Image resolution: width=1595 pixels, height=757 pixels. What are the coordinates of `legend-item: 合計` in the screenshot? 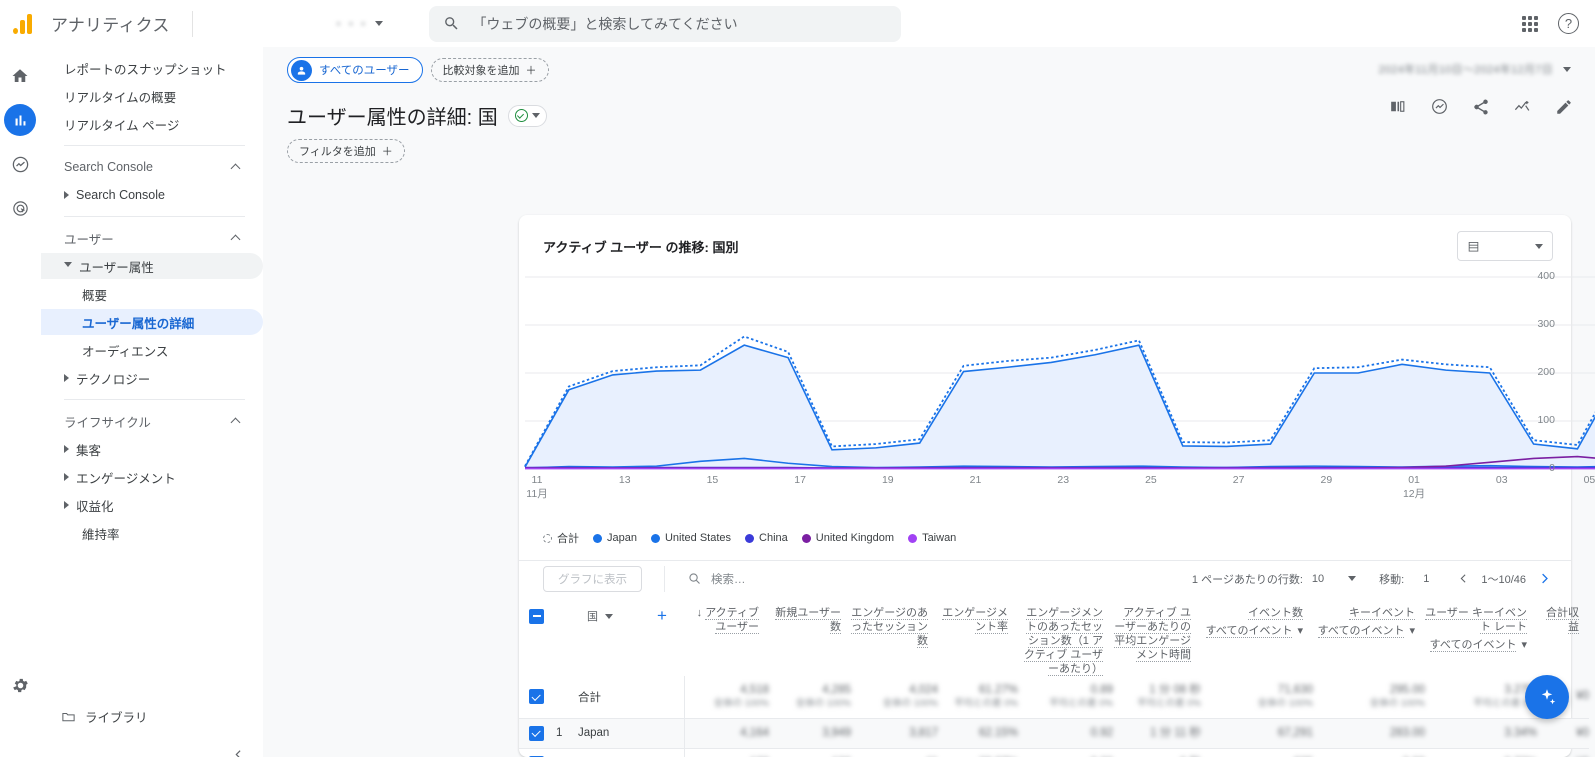 It's located at (561, 538).